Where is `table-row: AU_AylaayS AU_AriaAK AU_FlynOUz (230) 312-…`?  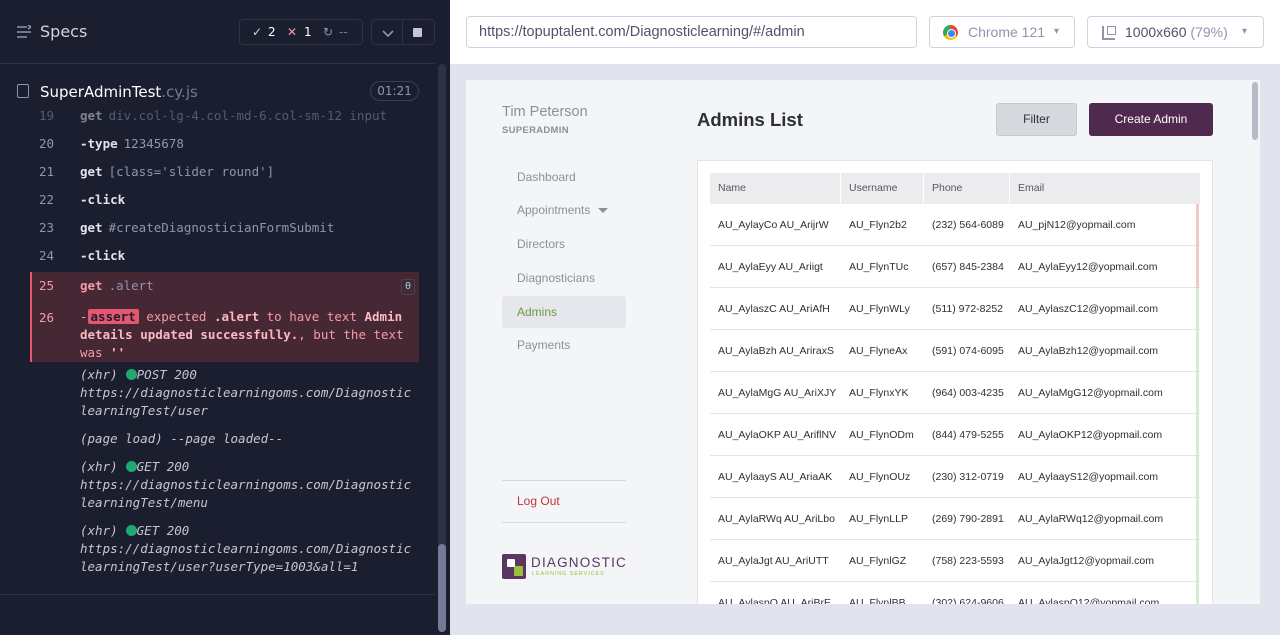
table-row: AU_AylaayS AU_AriaAK AU_FlynOUz (230) 312-… is located at coordinates (955, 477).